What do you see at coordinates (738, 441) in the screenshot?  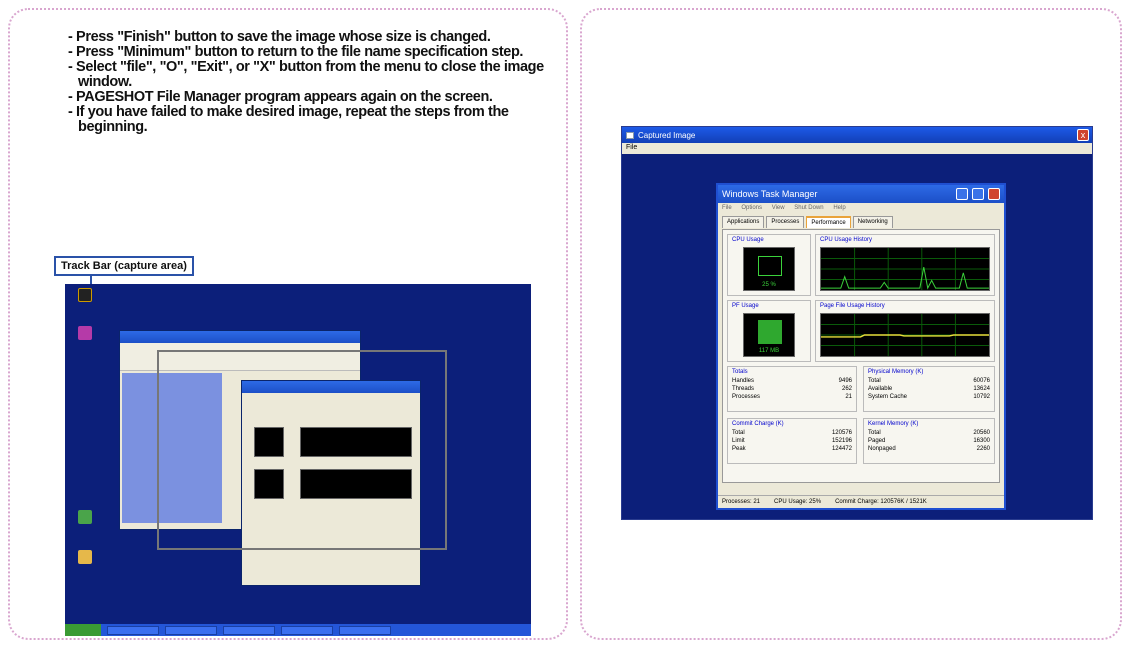 I see `row-label: Limit` at bounding box center [738, 441].